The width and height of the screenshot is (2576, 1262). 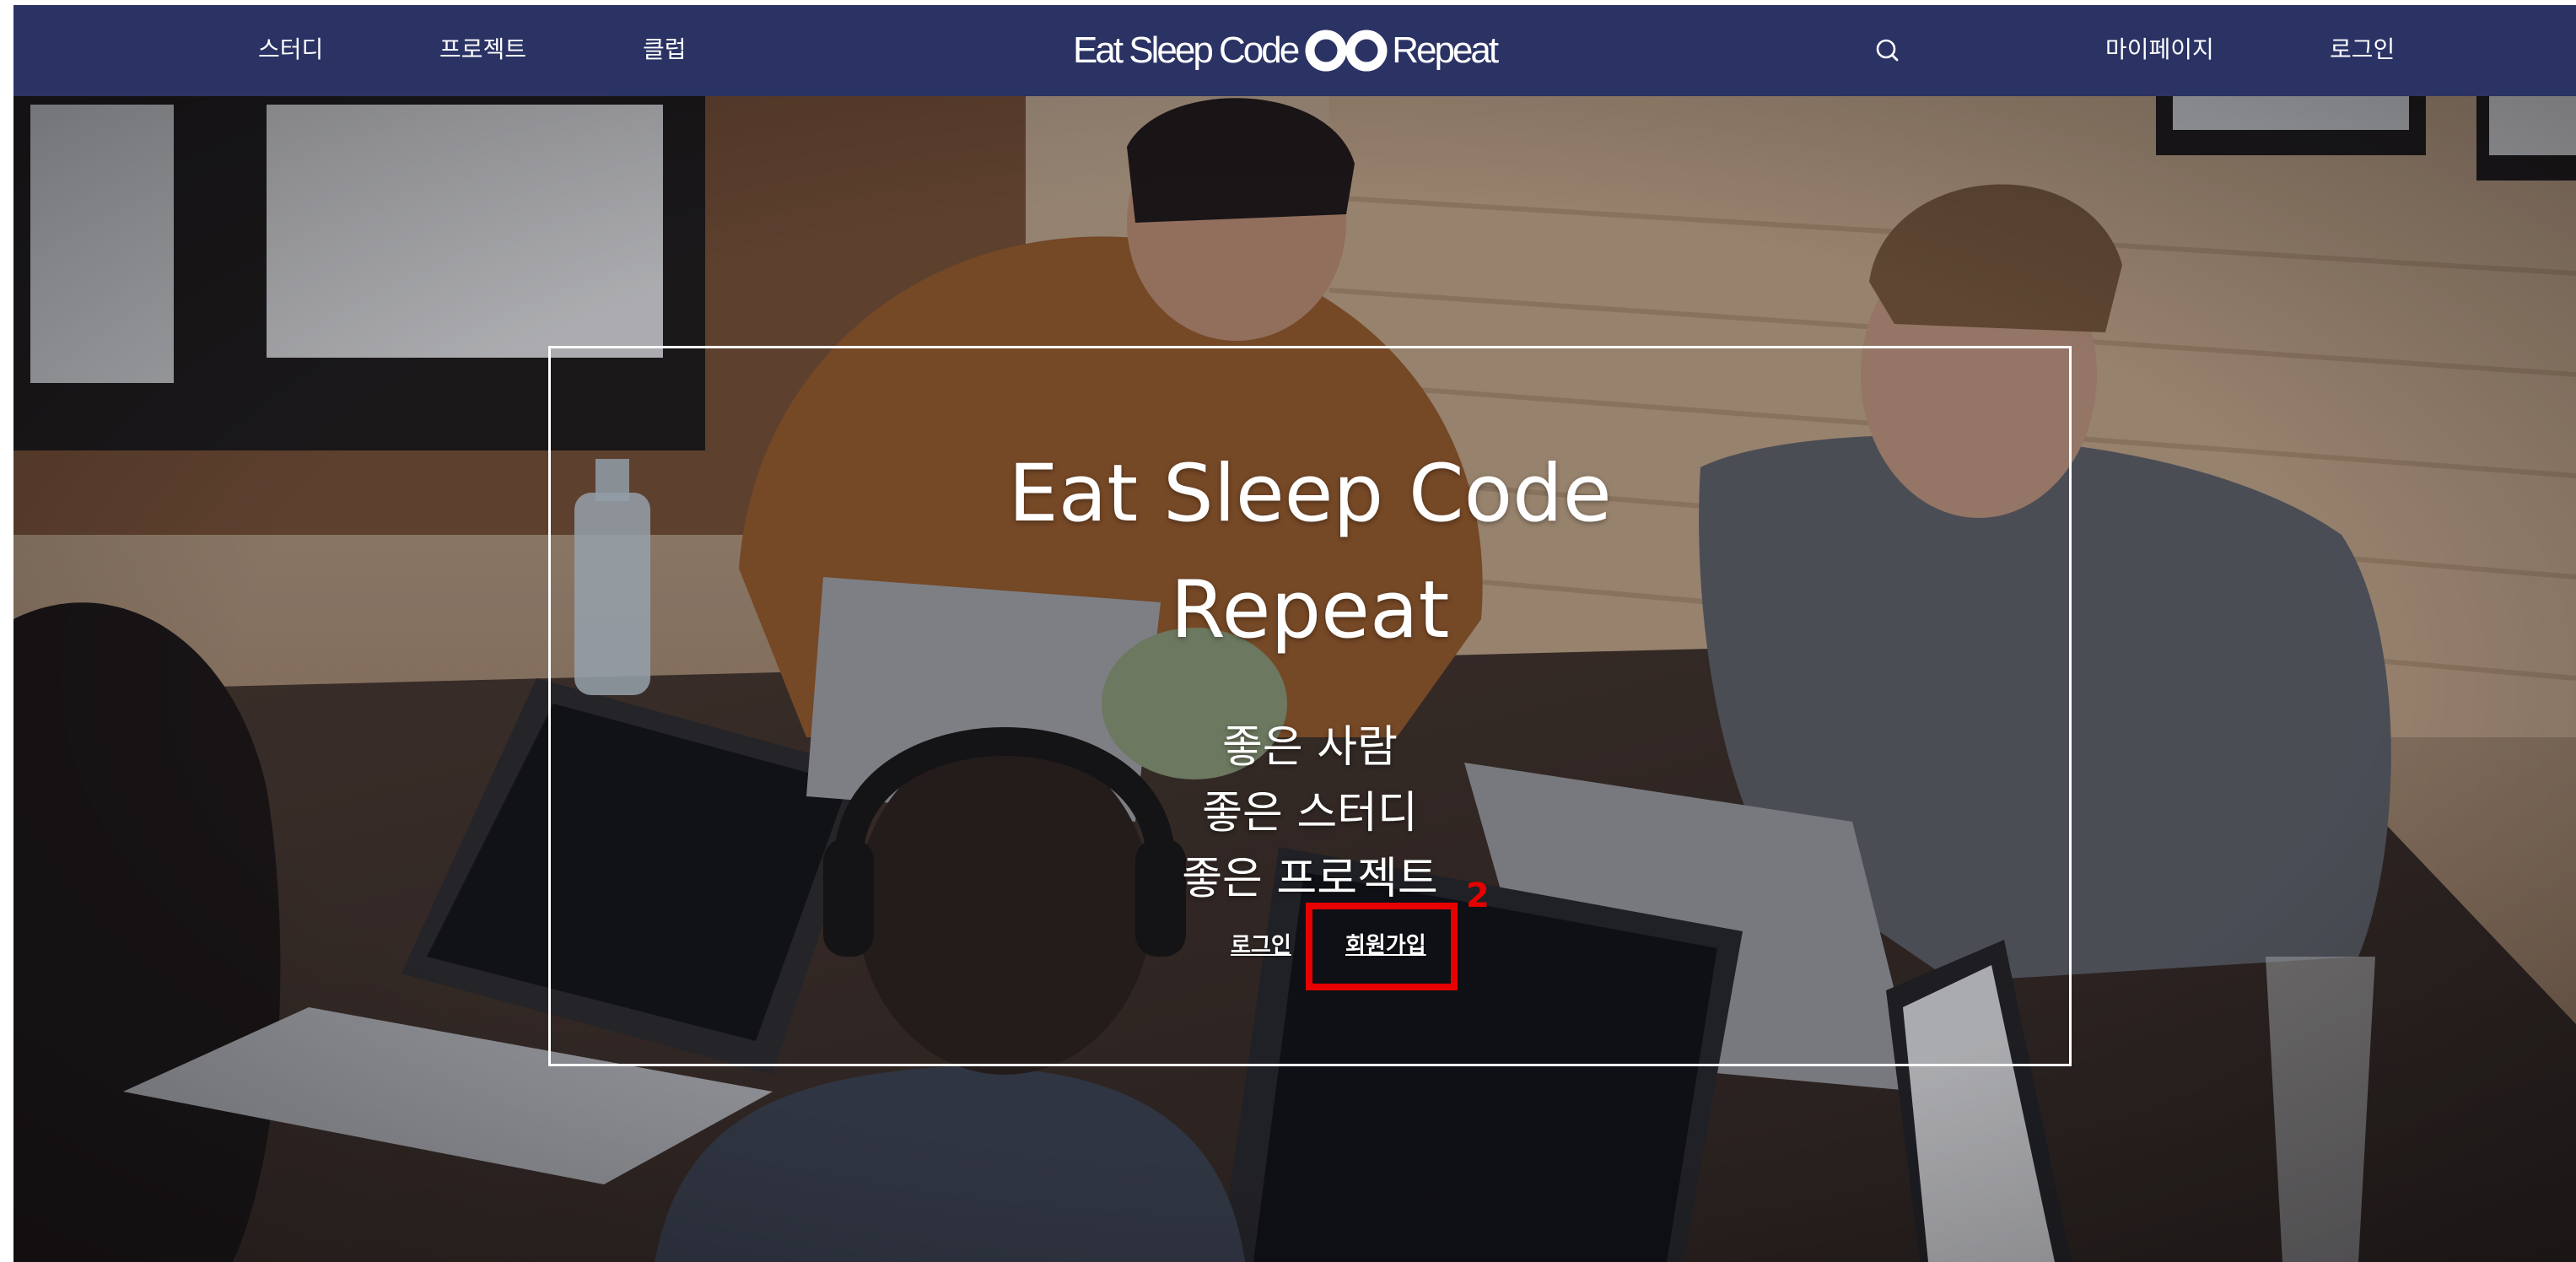 I want to click on search-button, so click(x=1888, y=51).